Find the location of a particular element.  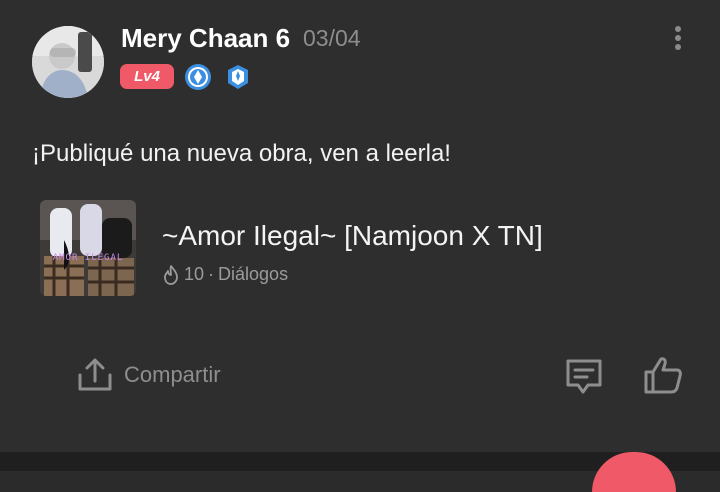

avatar is located at coordinates (68, 62).